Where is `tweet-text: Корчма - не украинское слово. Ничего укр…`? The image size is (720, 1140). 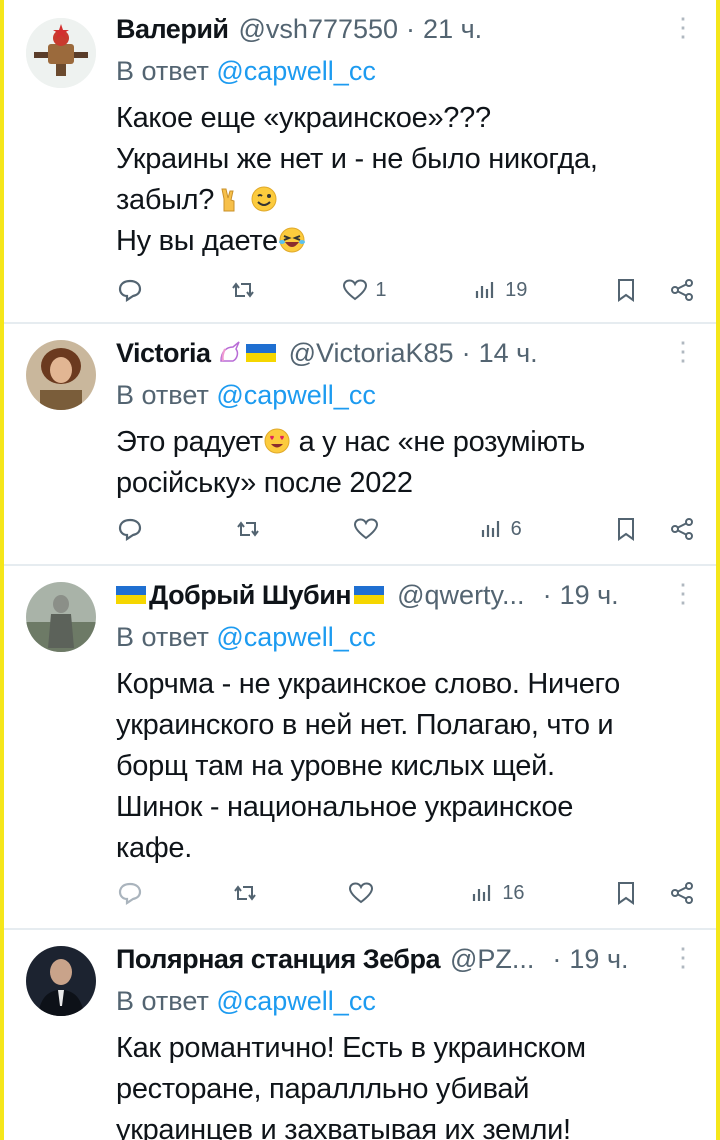 tweet-text: Корчма - не украинское слово. Ничего укр… is located at coordinates (406, 766).